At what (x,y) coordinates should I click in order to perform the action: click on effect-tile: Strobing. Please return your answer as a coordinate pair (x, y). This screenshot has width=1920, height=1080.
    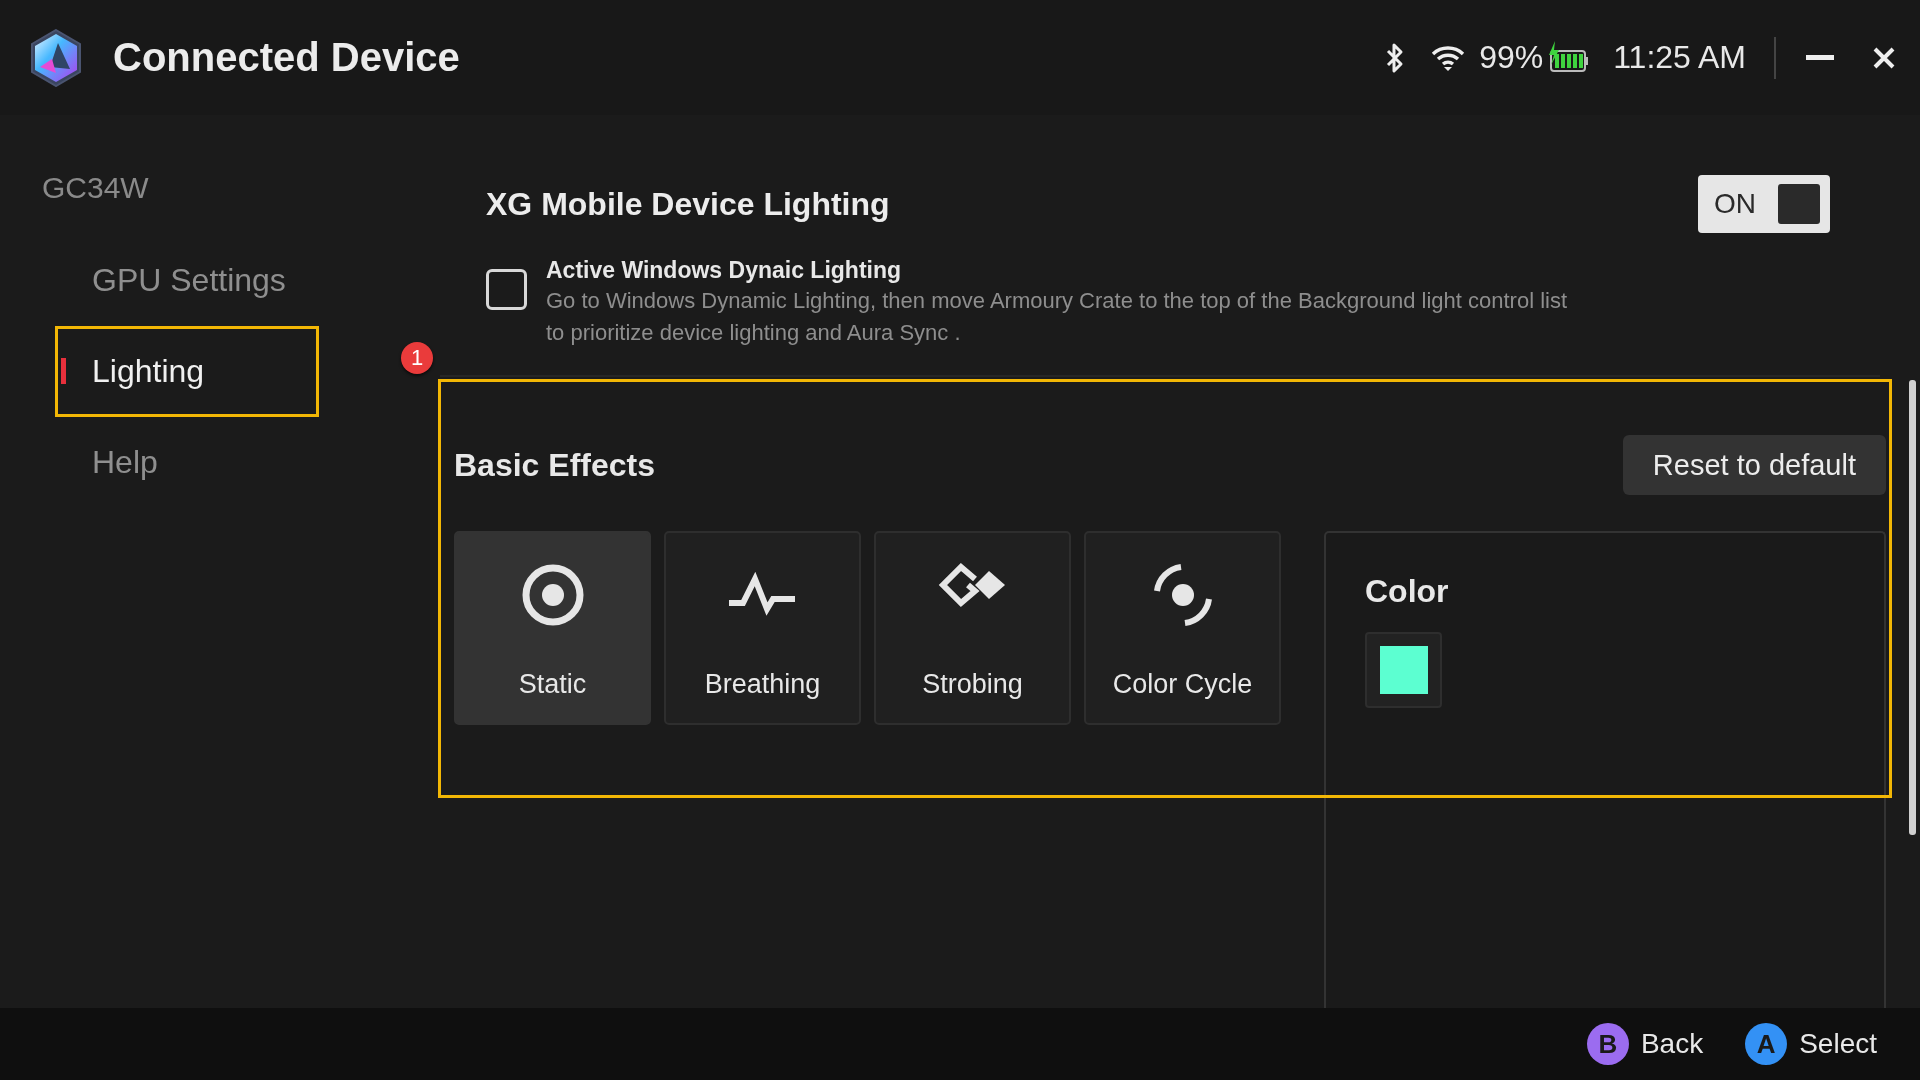
    Looking at the image, I should click on (972, 628).